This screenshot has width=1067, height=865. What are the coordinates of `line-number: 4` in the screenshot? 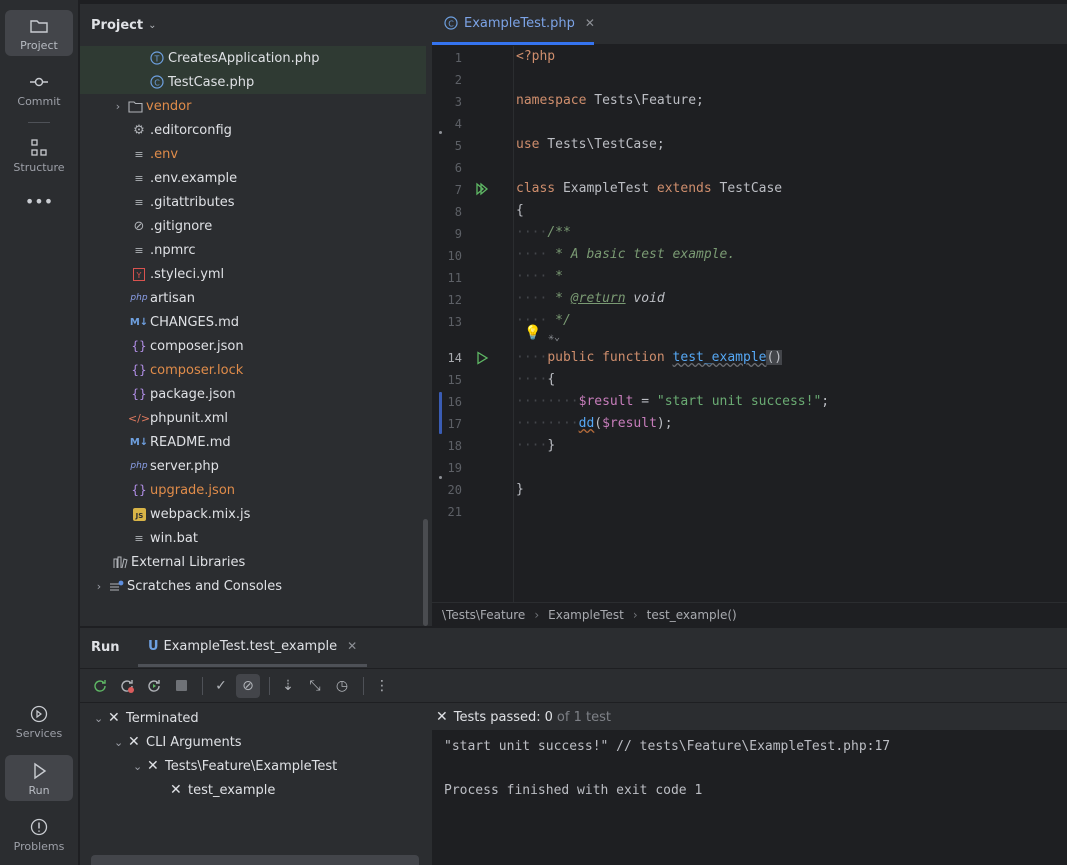 It's located at (458, 124).